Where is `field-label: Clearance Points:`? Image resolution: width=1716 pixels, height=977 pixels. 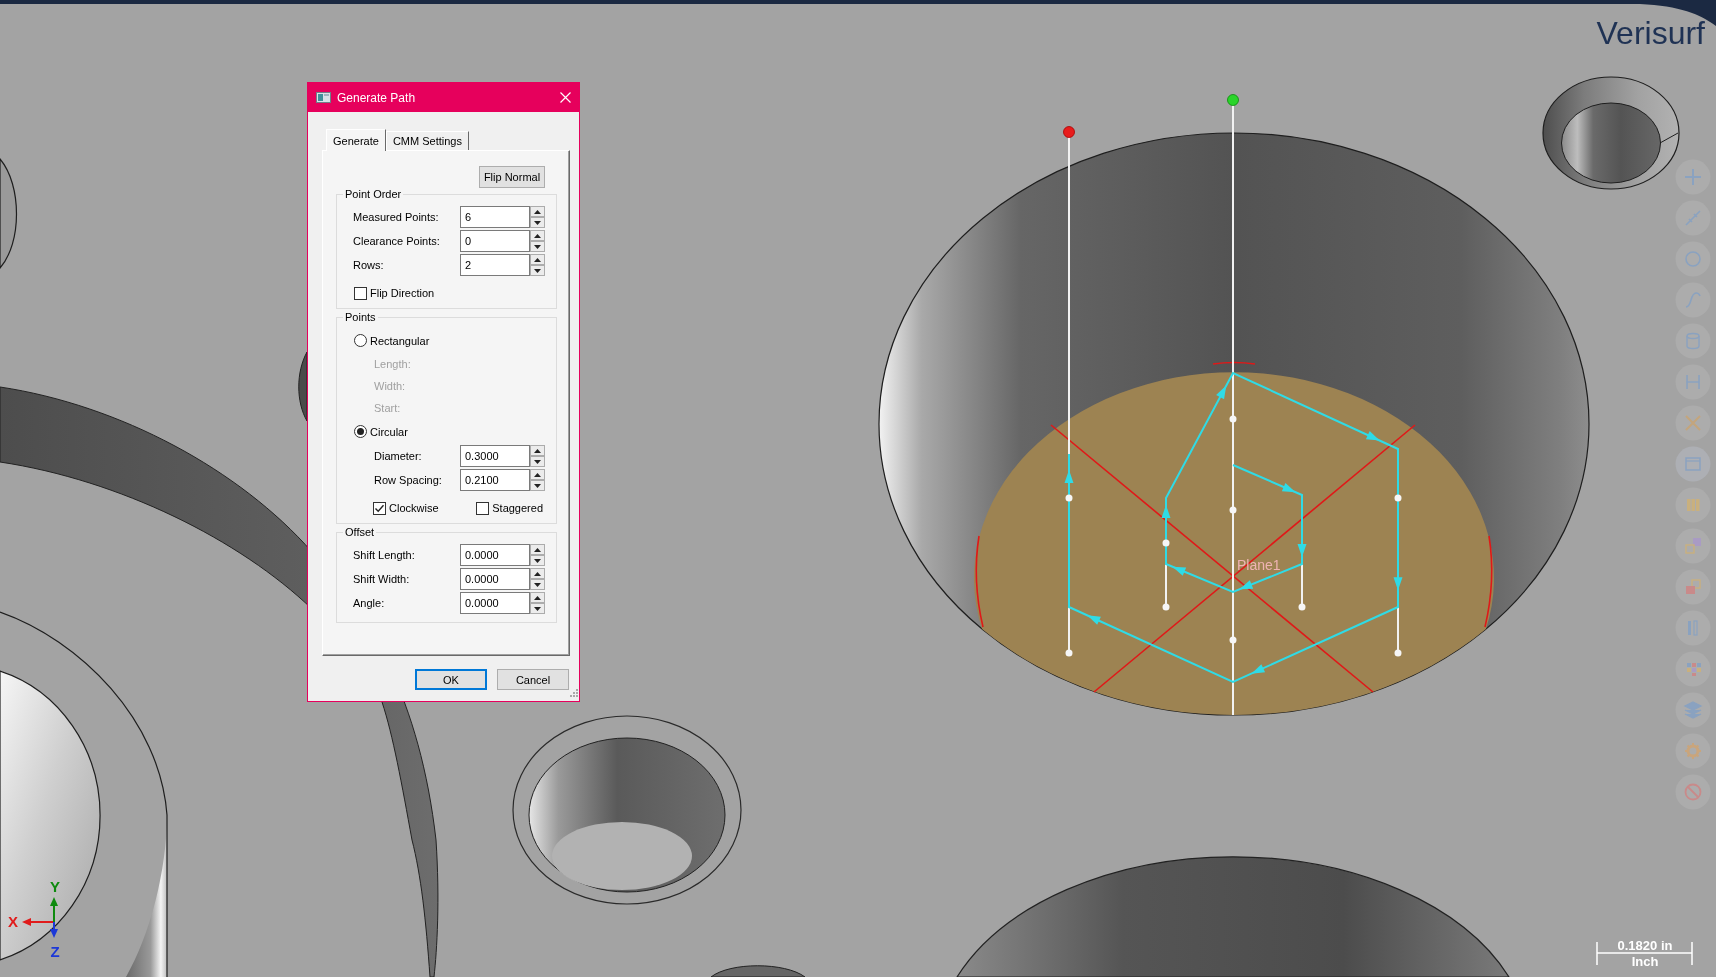 field-label: Clearance Points: is located at coordinates (397, 241).